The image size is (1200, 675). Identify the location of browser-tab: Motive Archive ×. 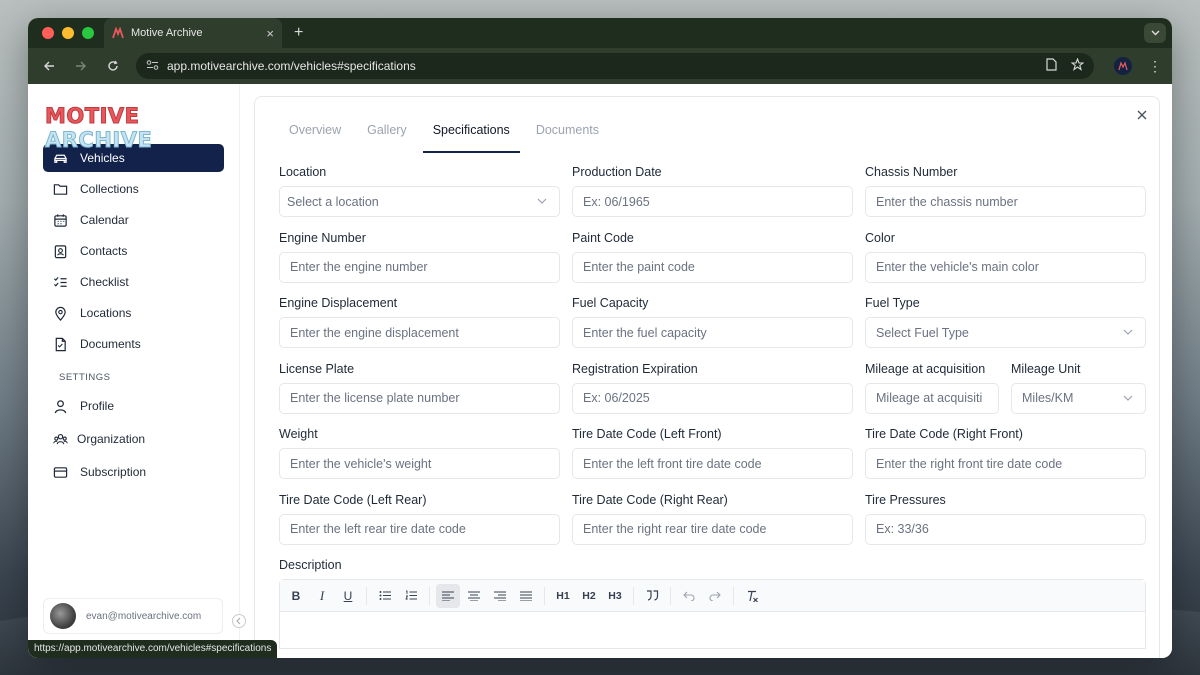
(193, 33).